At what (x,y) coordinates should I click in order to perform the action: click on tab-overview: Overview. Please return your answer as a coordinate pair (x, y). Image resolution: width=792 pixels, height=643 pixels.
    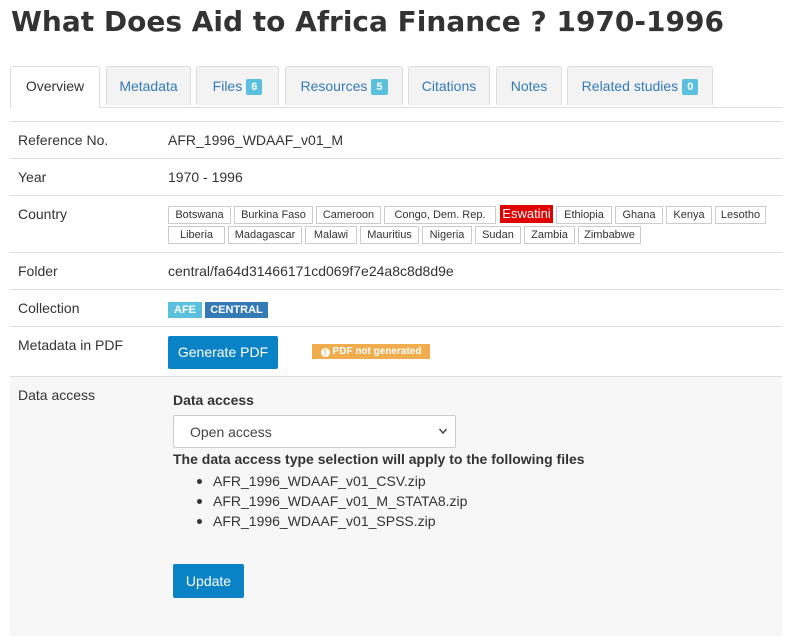
    Looking at the image, I should click on (55, 87).